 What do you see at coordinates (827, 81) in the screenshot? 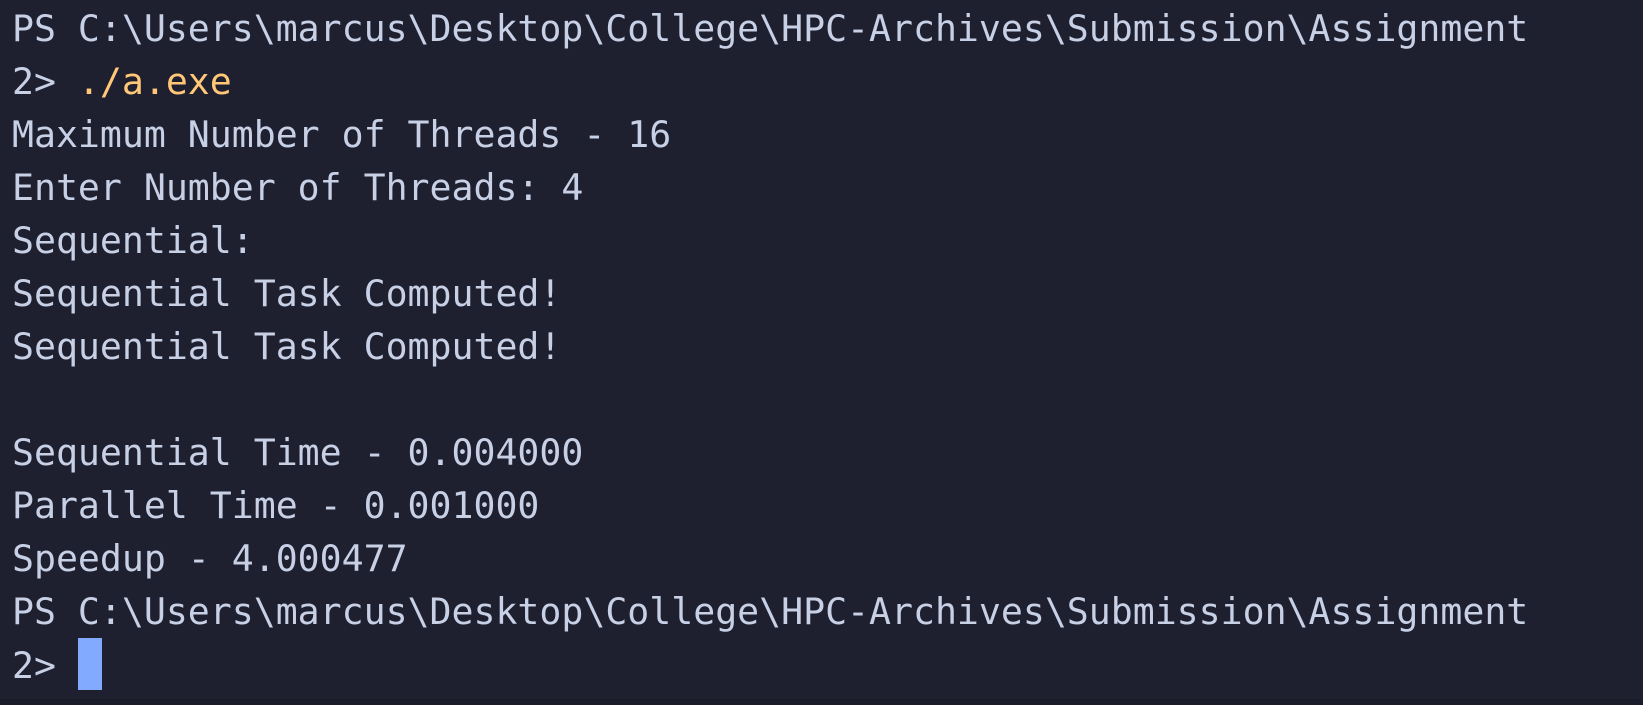
I see `prompt-command-line: 2> ./a.exe` at bounding box center [827, 81].